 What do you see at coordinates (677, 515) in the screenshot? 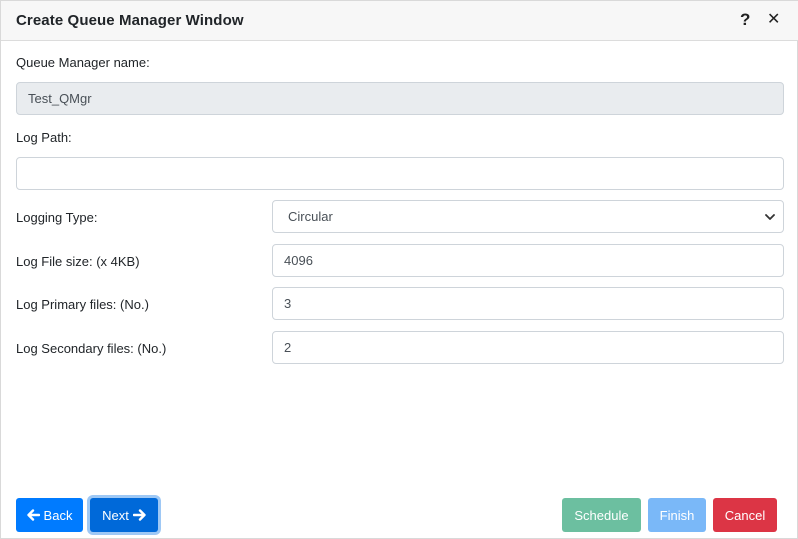
I see `finish-button: Finish` at bounding box center [677, 515].